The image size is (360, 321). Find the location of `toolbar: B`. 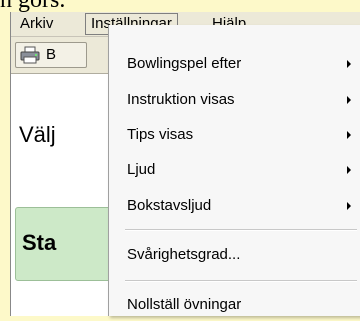

toolbar: B is located at coordinates (65, 55).